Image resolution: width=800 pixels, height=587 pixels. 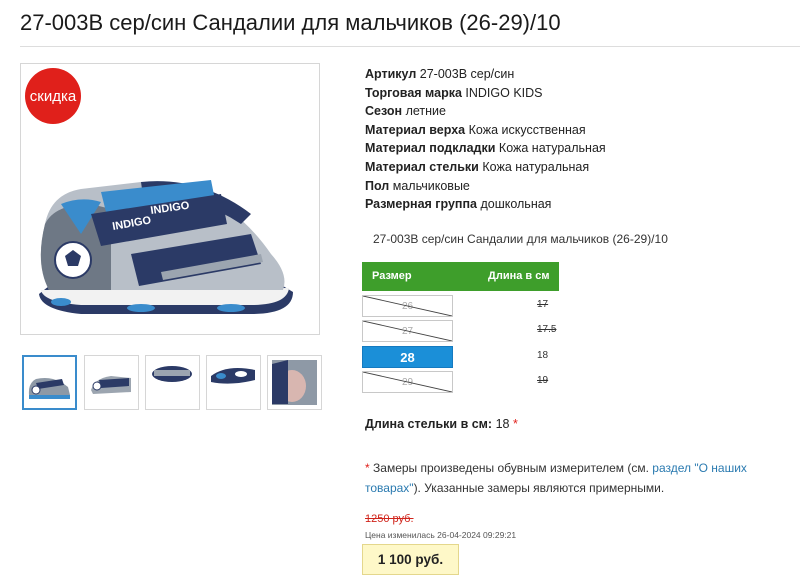 What do you see at coordinates (294, 382) in the screenshot?
I see `thumbnail-inside-view` at bounding box center [294, 382].